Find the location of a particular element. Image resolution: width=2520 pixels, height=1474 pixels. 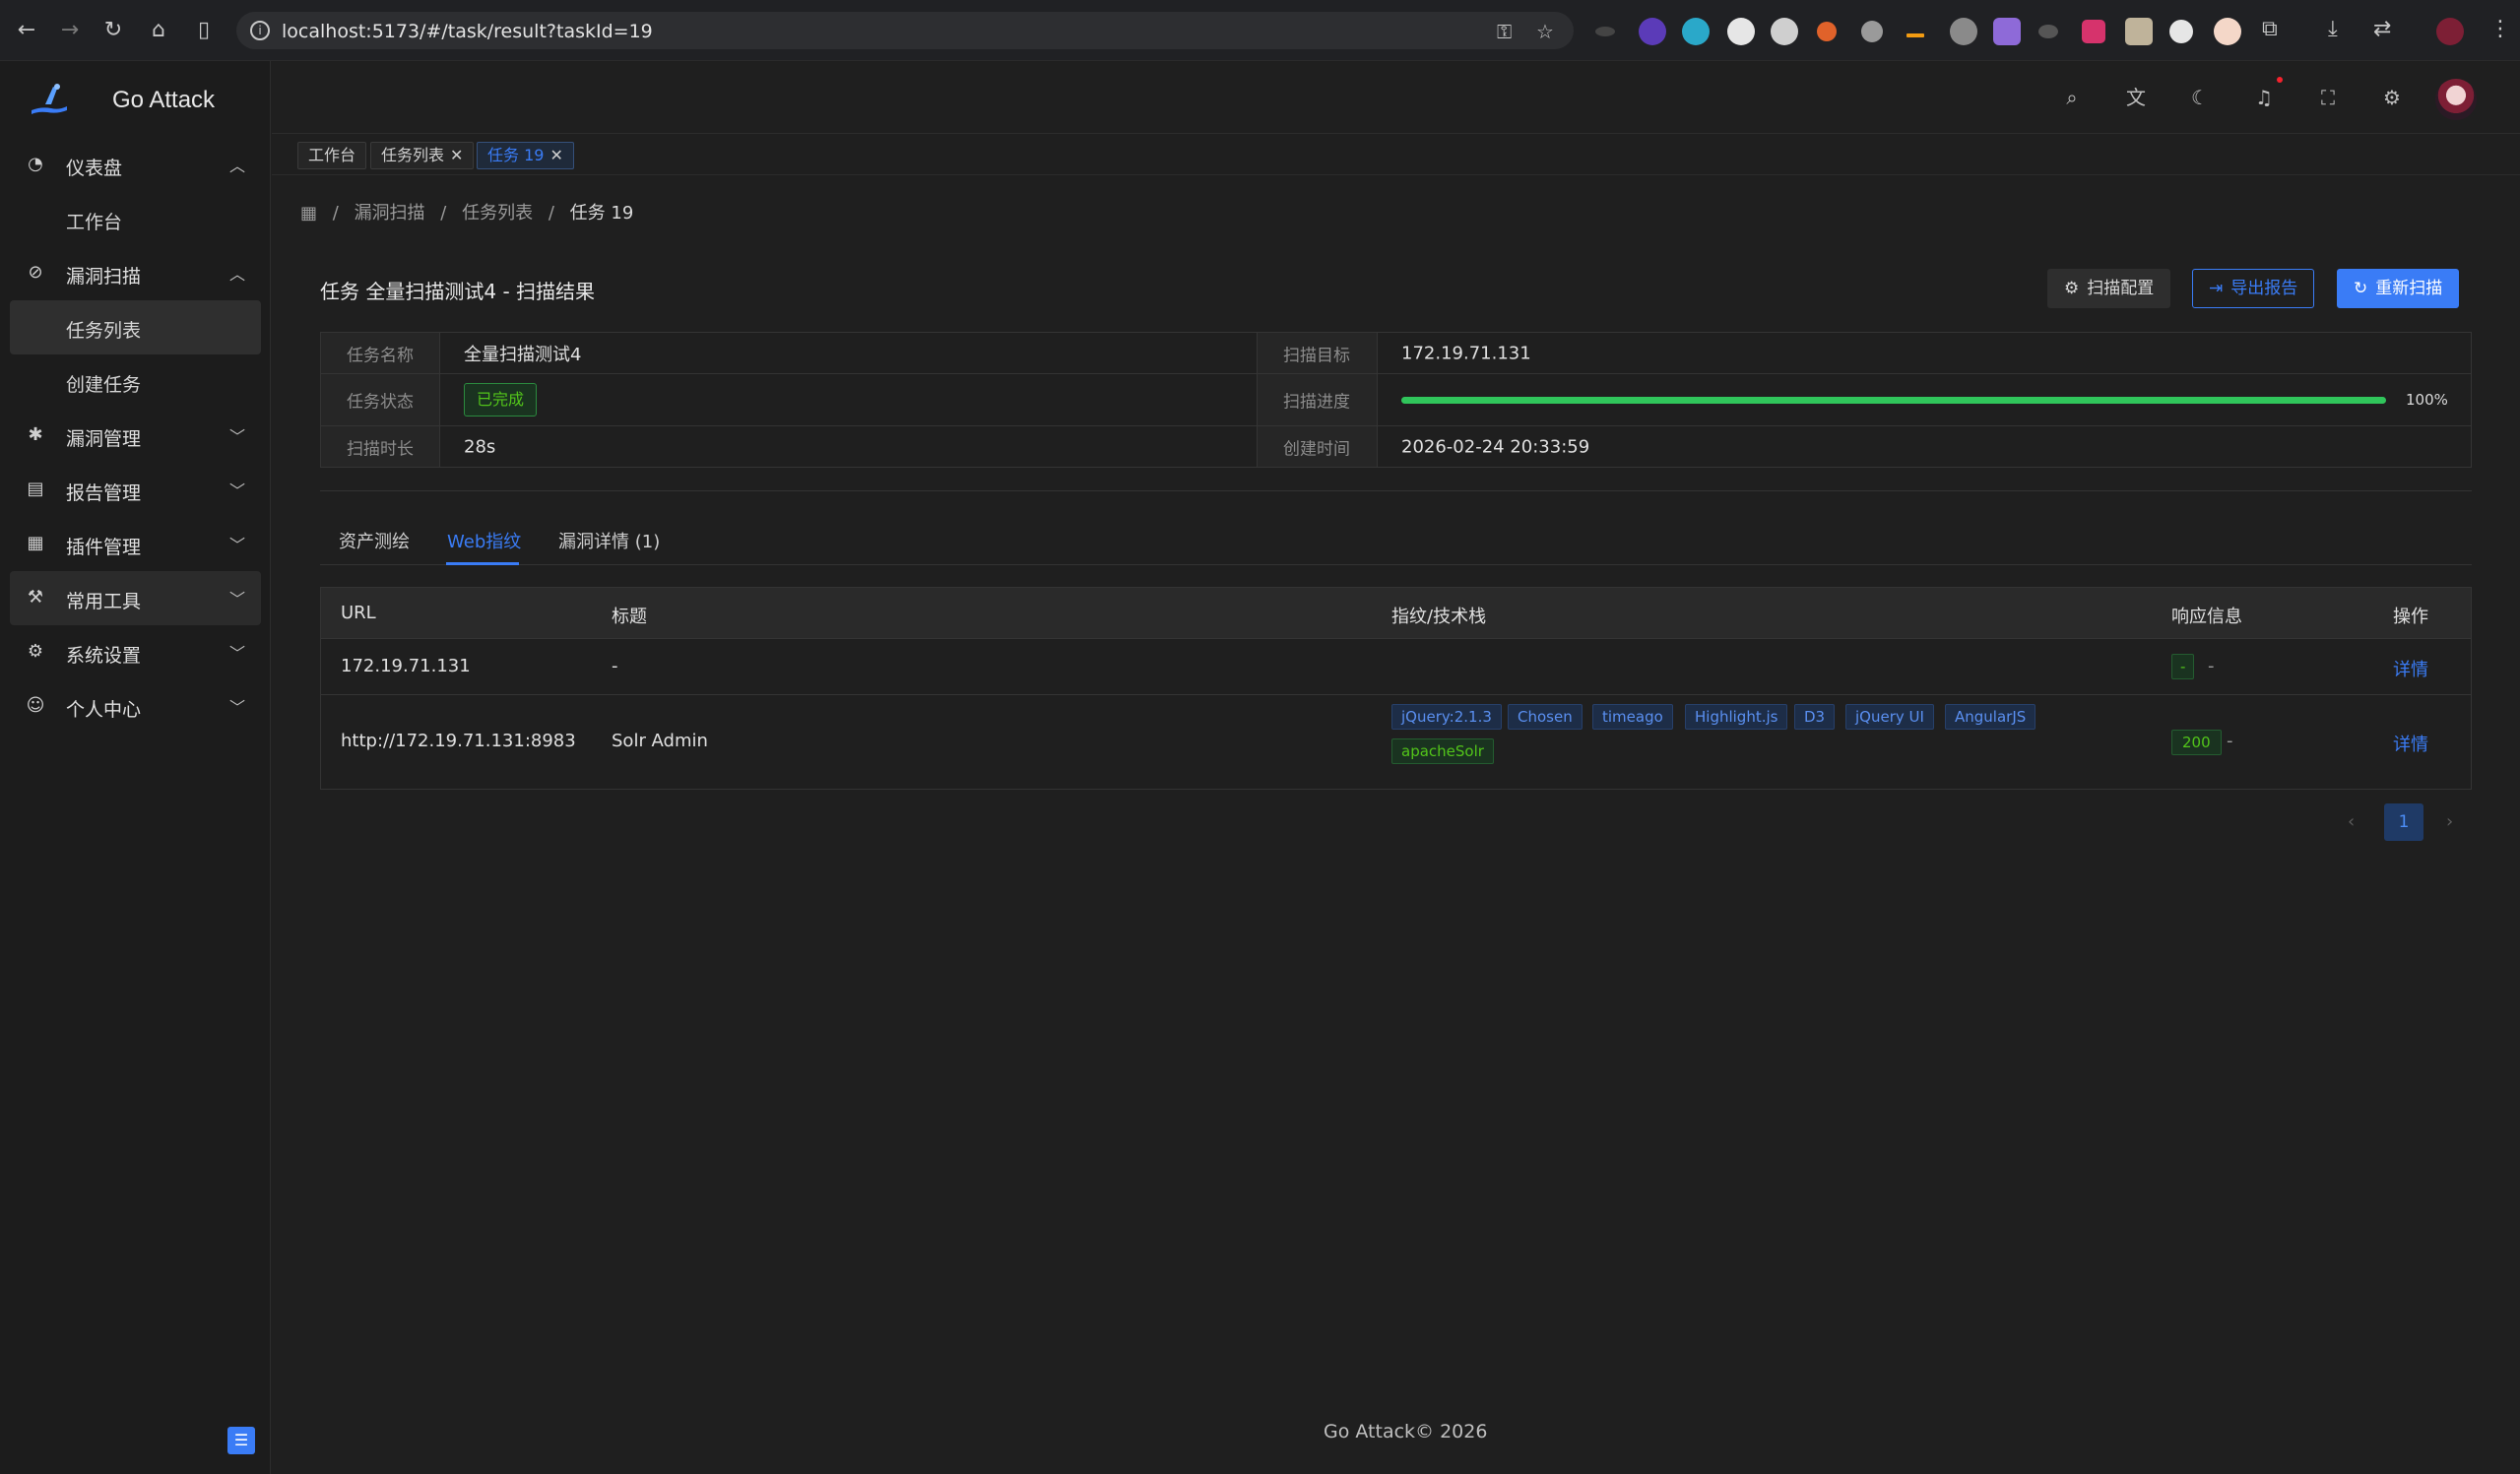

response-info: - is located at coordinates (2211, 666).